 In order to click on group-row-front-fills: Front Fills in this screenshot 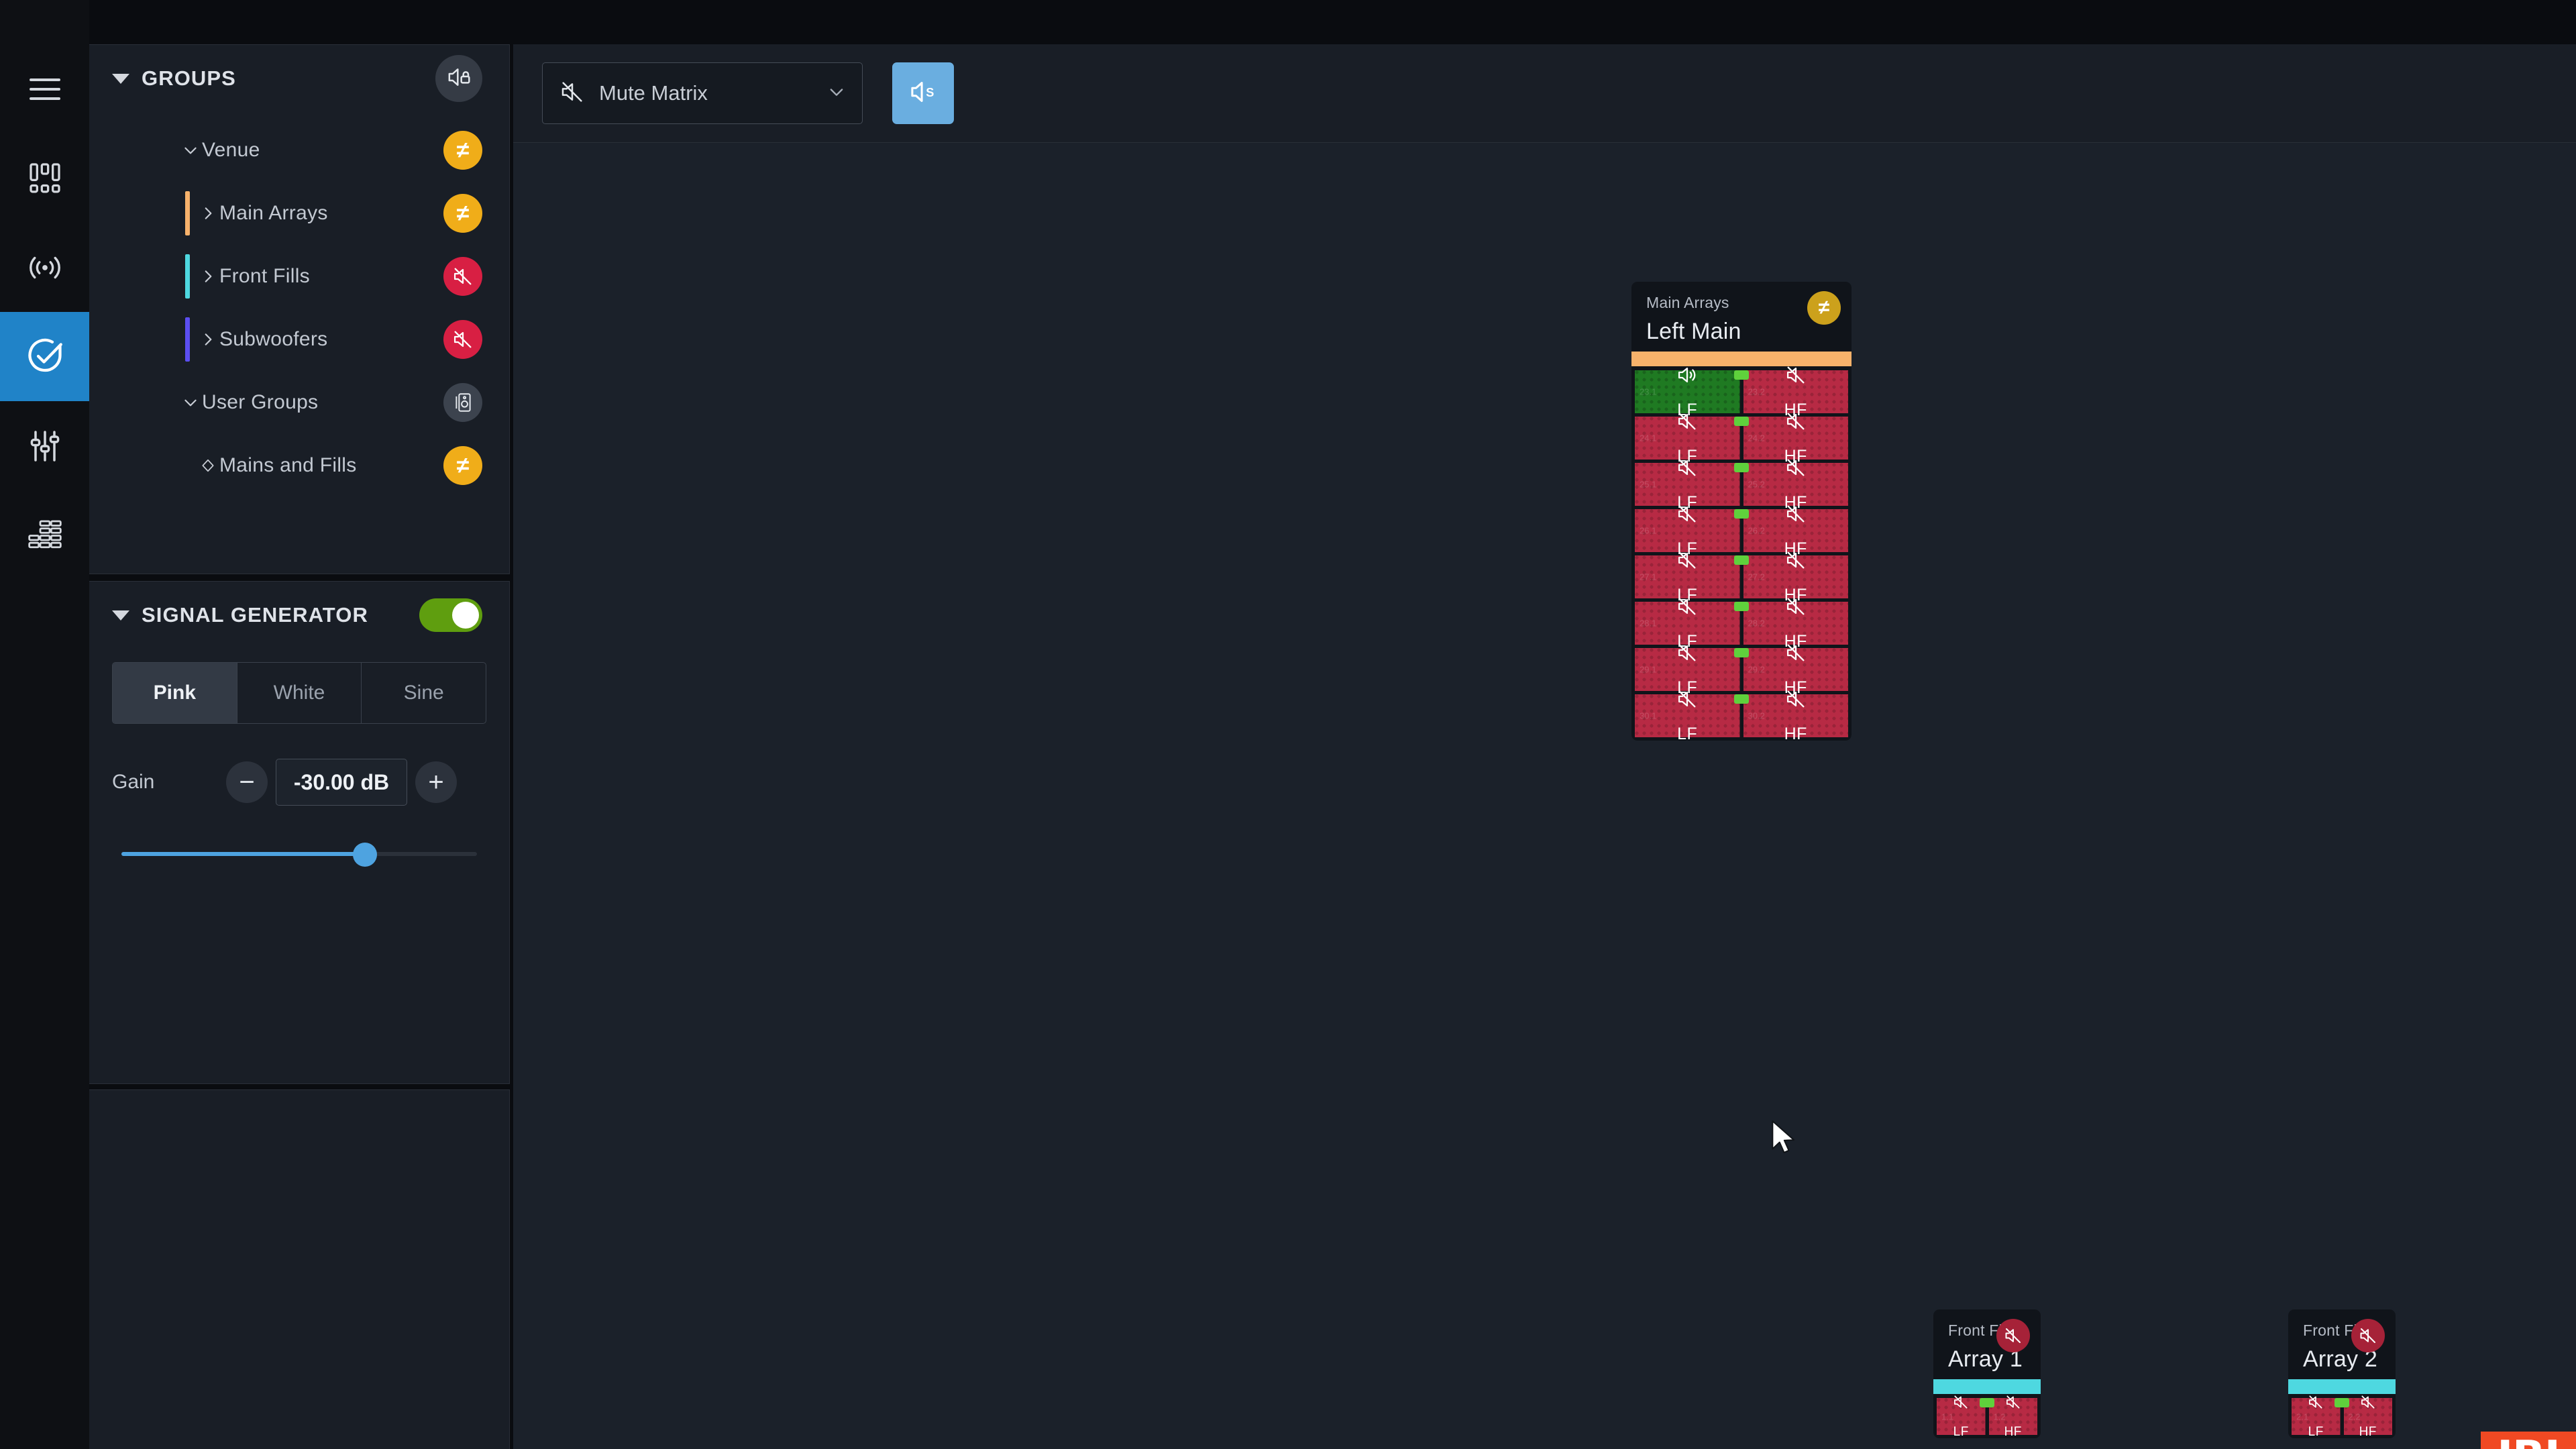, I will do `click(299, 276)`.